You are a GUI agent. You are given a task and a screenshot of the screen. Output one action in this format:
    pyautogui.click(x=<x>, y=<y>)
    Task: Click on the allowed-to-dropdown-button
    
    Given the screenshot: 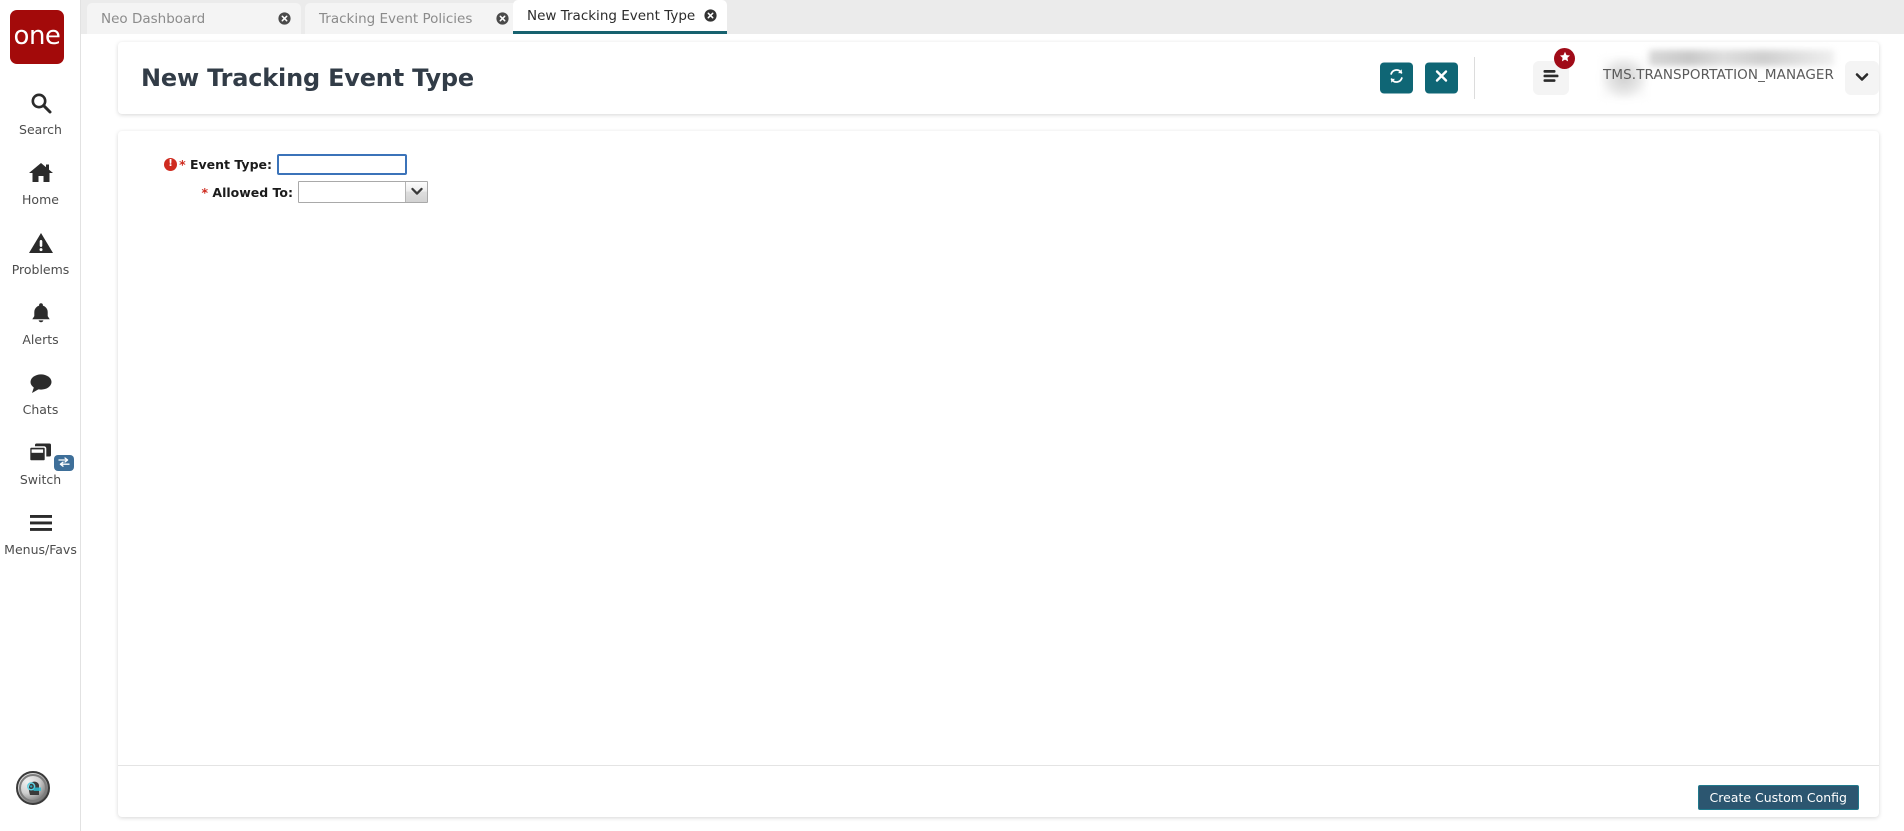 What is the action you would take?
    pyautogui.click(x=416, y=192)
    